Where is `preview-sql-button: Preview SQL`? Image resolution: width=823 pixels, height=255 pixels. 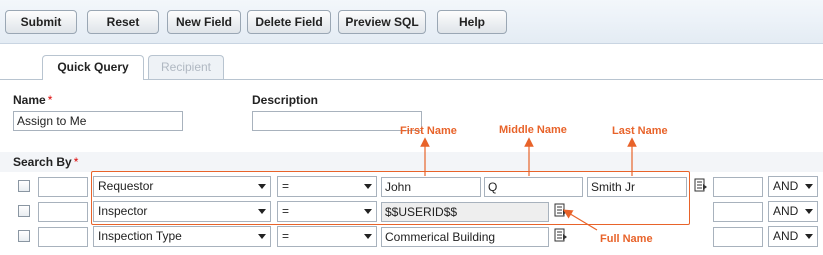 preview-sql-button: Preview SQL is located at coordinates (382, 22).